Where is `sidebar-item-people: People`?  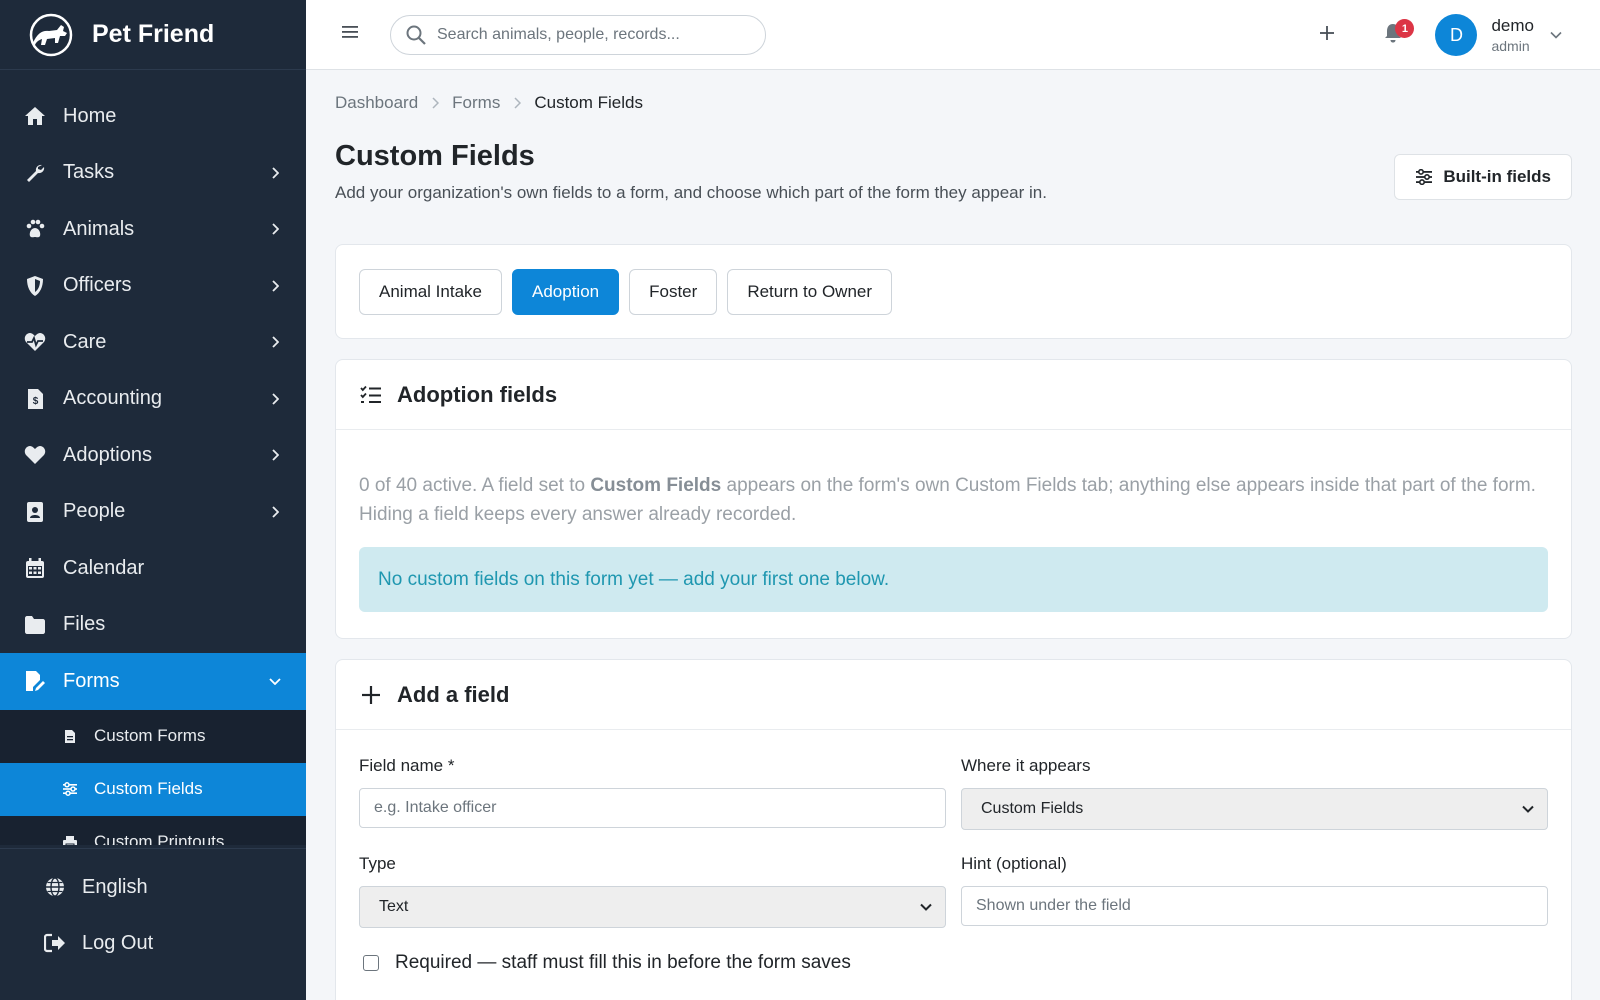 sidebar-item-people: People is located at coordinates (153, 512).